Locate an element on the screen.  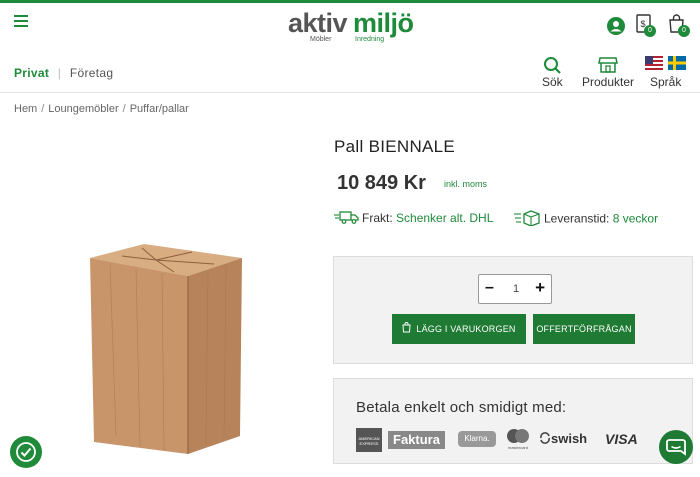
logo-word-miljo: miljö is located at coordinates (383, 23).